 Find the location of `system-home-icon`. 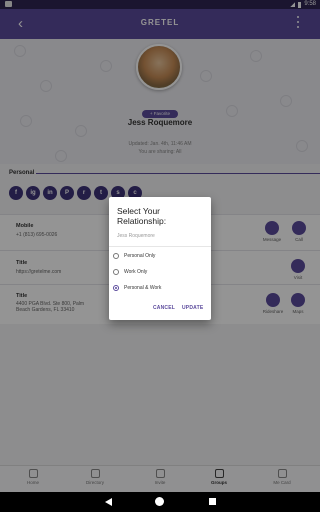

system-home-icon is located at coordinates (159, 501).